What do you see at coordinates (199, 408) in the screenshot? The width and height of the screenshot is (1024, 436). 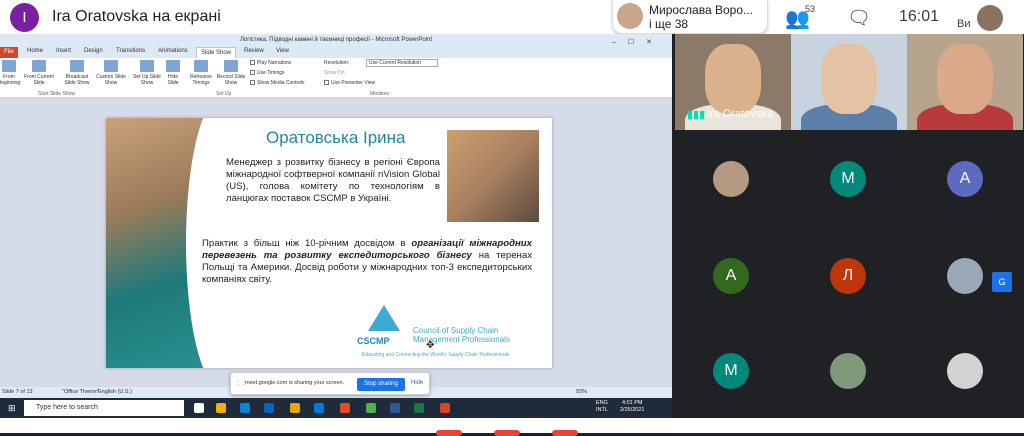 I see `task-view-icon` at bounding box center [199, 408].